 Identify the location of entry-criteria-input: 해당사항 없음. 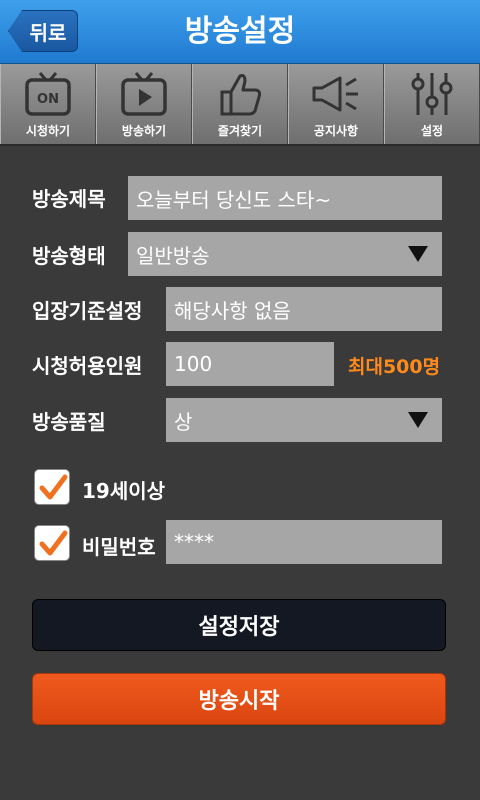
(304, 309).